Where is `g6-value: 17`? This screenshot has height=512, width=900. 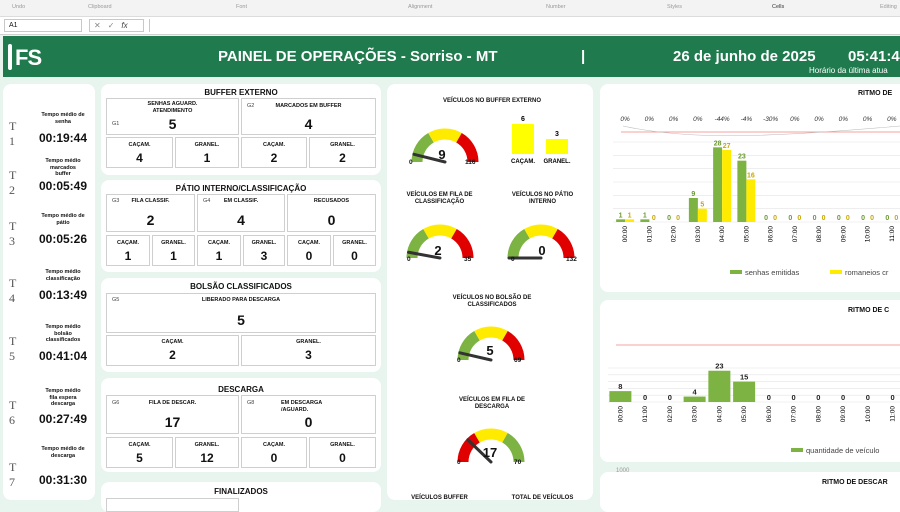
g6-value: 17 is located at coordinates (172, 422).